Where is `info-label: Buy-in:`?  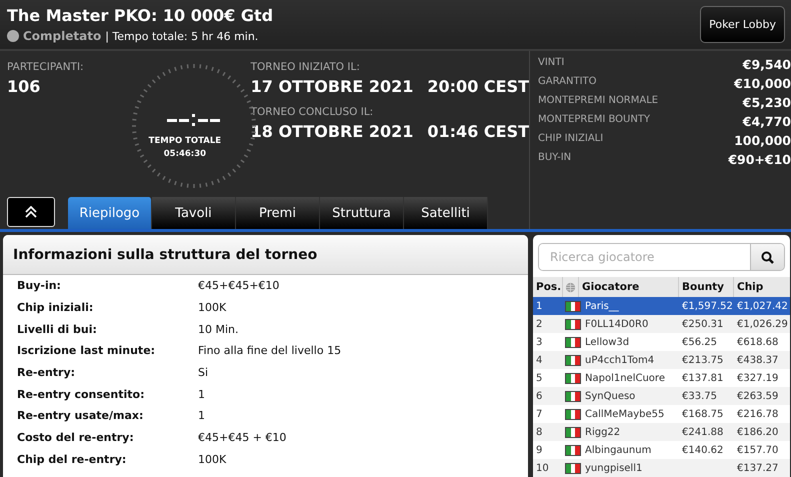
info-label: Buy-in: is located at coordinates (39, 285).